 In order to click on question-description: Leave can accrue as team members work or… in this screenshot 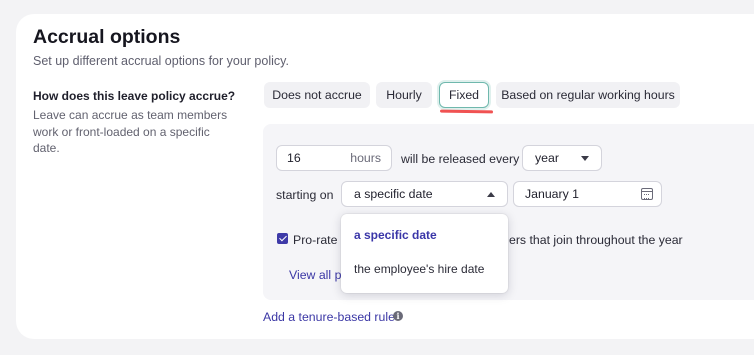, I will do `click(130, 131)`.